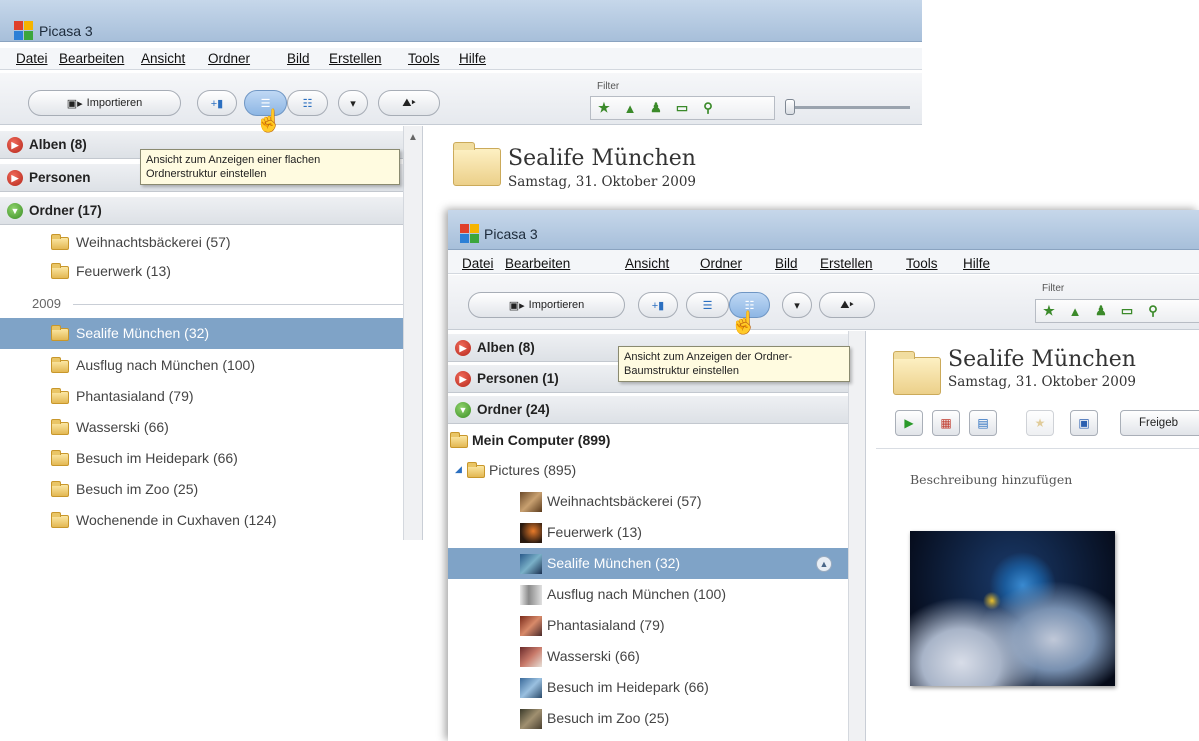 Image resolution: width=1199 pixels, height=741 pixels. What do you see at coordinates (211, 211) in the screenshot?
I see `section-ordner: ▼ Ordner (17)` at bounding box center [211, 211].